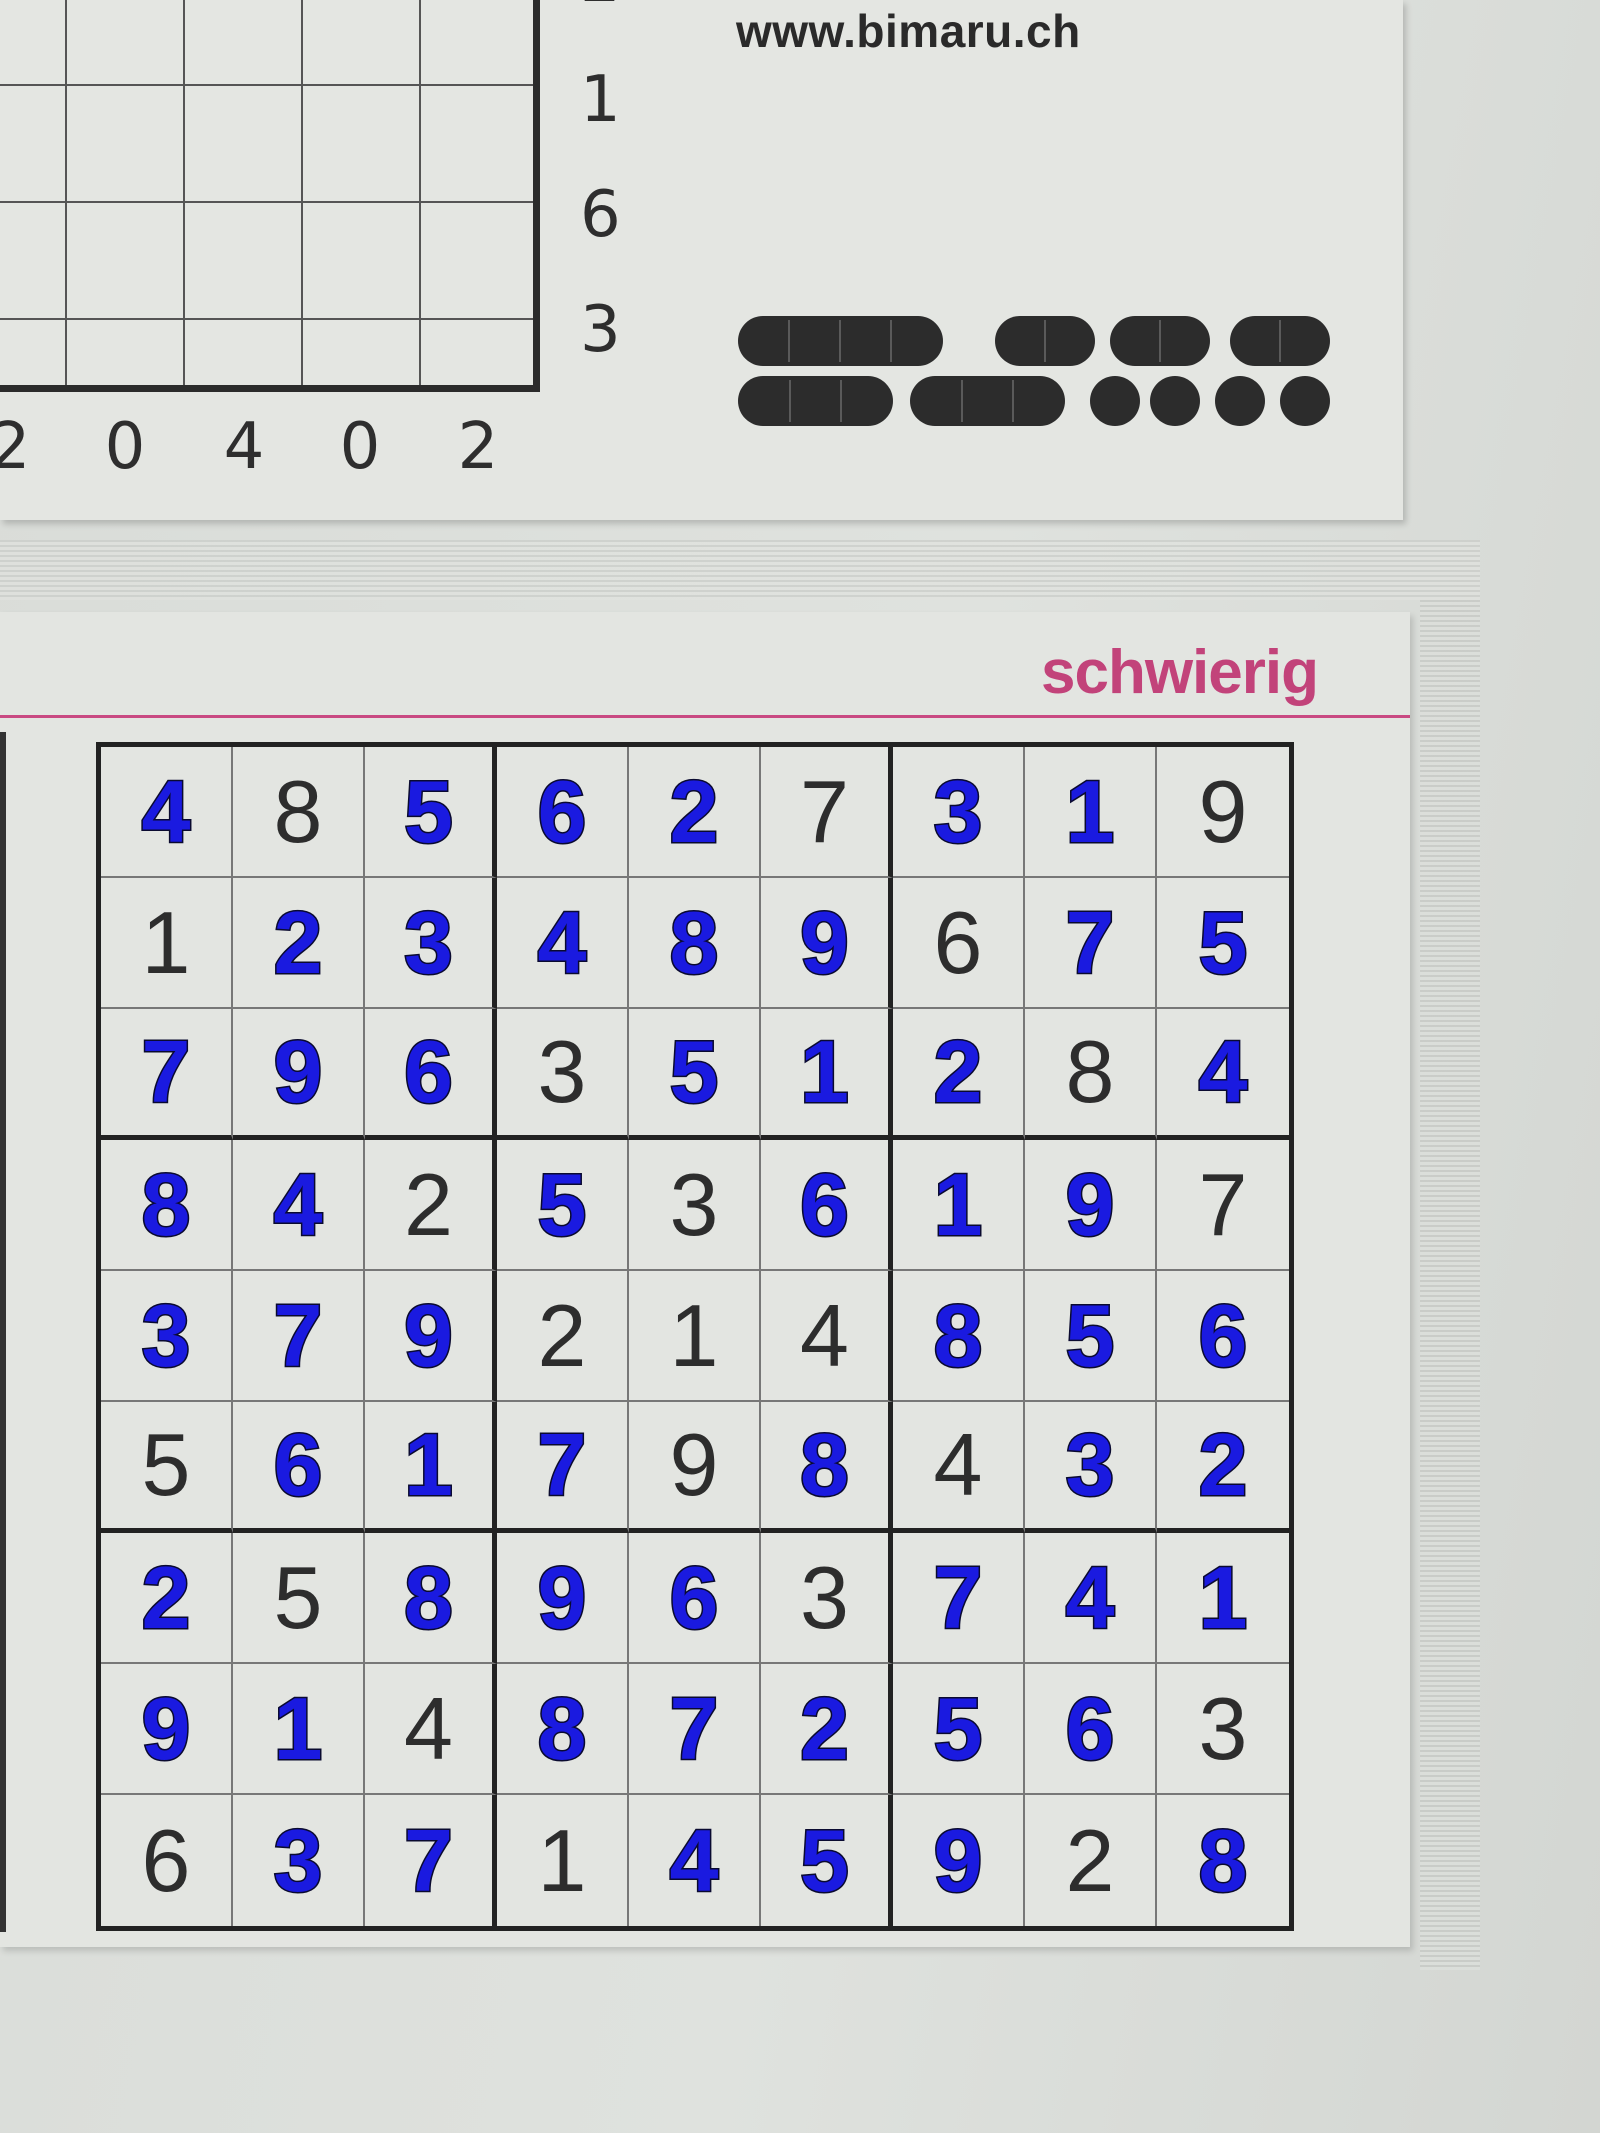 Image resolution: width=1600 pixels, height=2133 pixels. I want to click on neighbor-grid-edge, so click(3, 1332).